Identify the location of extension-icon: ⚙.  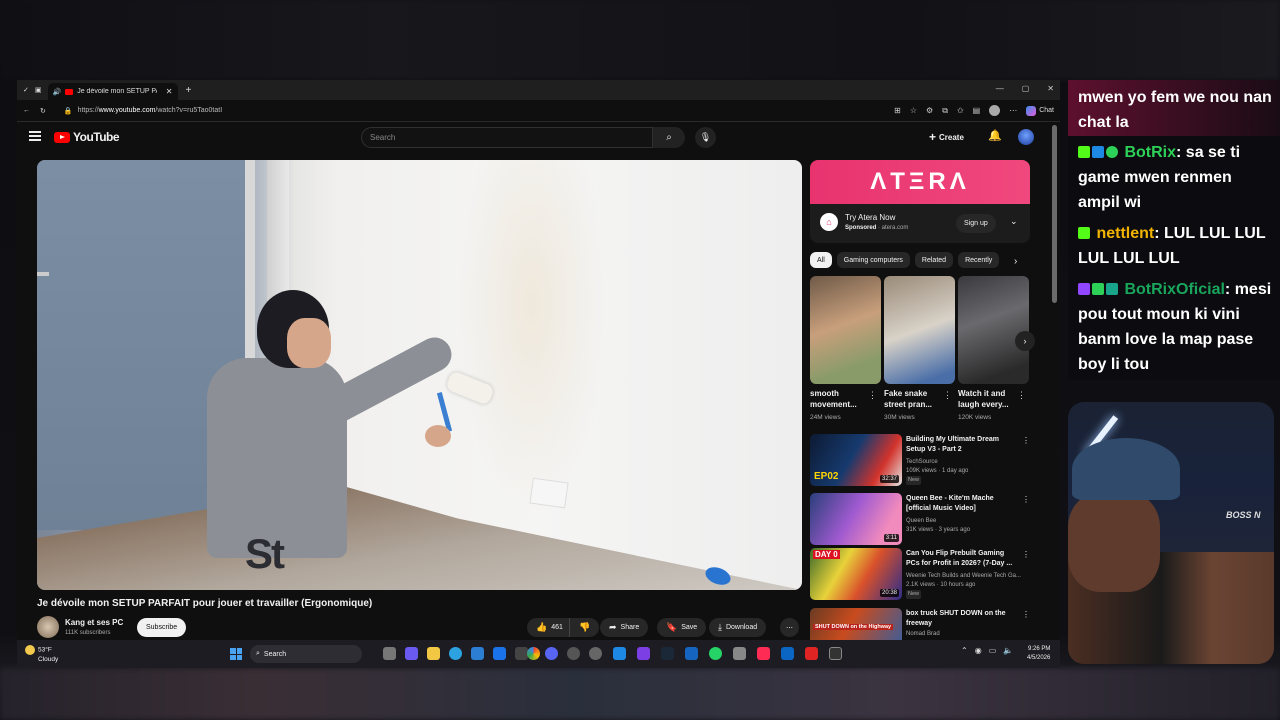
(929, 110).